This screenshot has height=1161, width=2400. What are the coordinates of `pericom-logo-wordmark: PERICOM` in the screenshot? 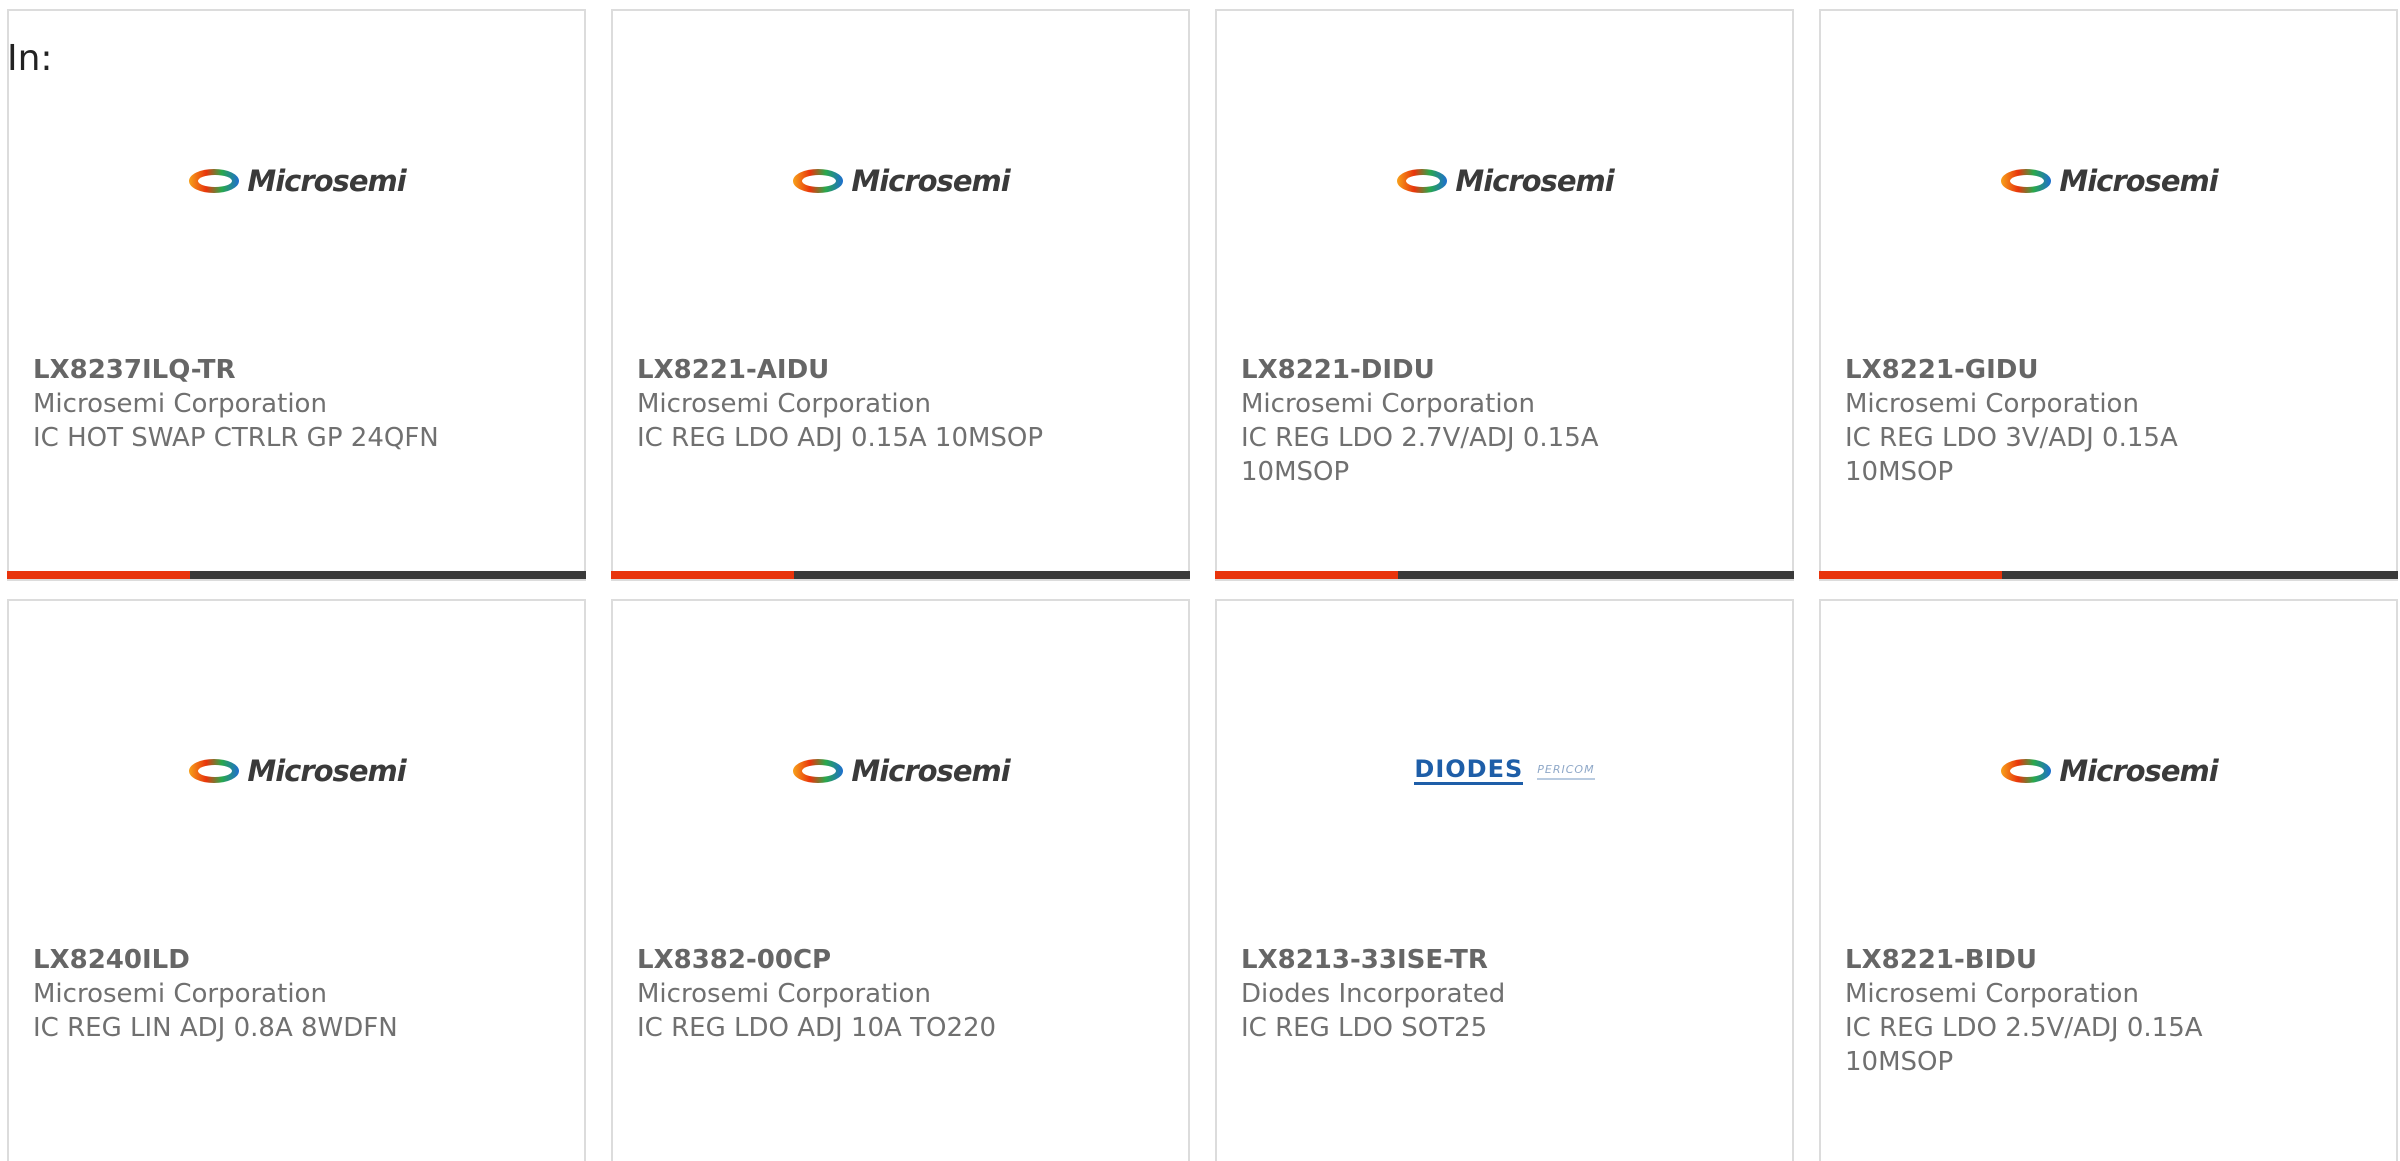 It's located at (1566, 771).